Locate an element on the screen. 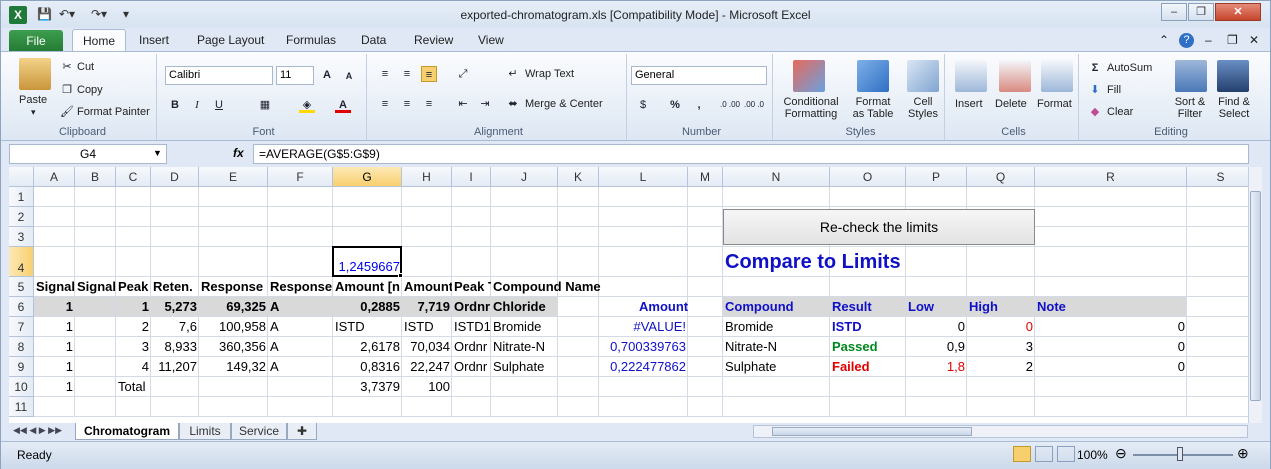  align-middle-icon: ≡ is located at coordinates (407, 74).